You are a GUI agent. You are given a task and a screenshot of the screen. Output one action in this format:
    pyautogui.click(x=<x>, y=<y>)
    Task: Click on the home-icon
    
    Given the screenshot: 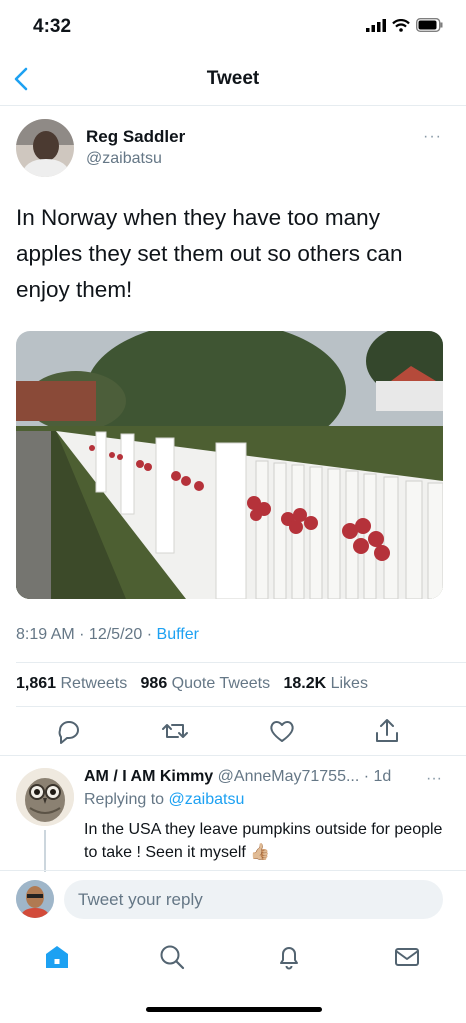 What is the action you would take?
    pyautogui.click(x=57, y=957)
    